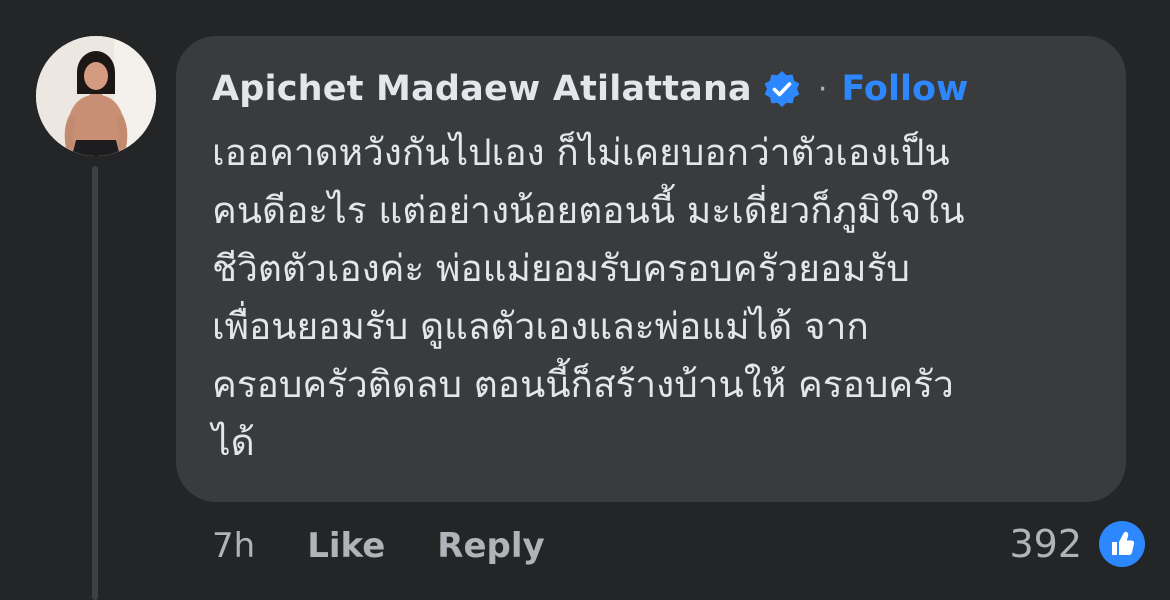 This screenshot has height=600, width=1170. What do you see at coordinates (1122, 544) in the screenshot?
I see `like-reaction-icon` at bounding box center [1122, 544].